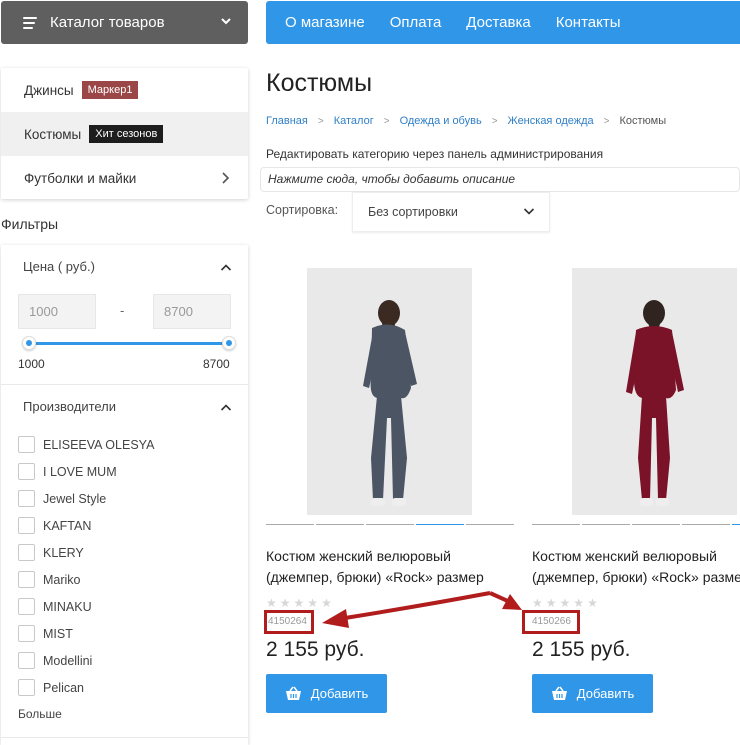 This screenshot has height=745, width=740. What do you see at coordinates (86, 498) in the screenshot?
I see `brand-item: Jewel Style` at bounding box center [86, 498].